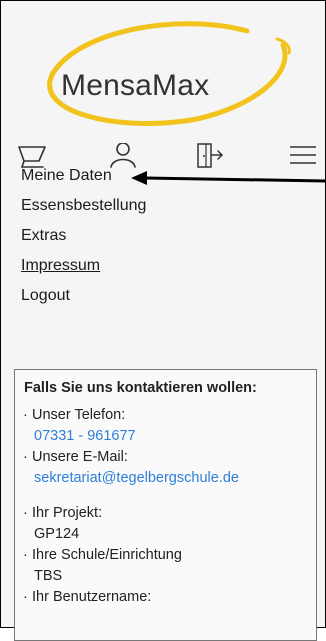 This screenshot has width=326, height=641. I want to click on email-label: Unsere E-Mail:, so click(80, 457).